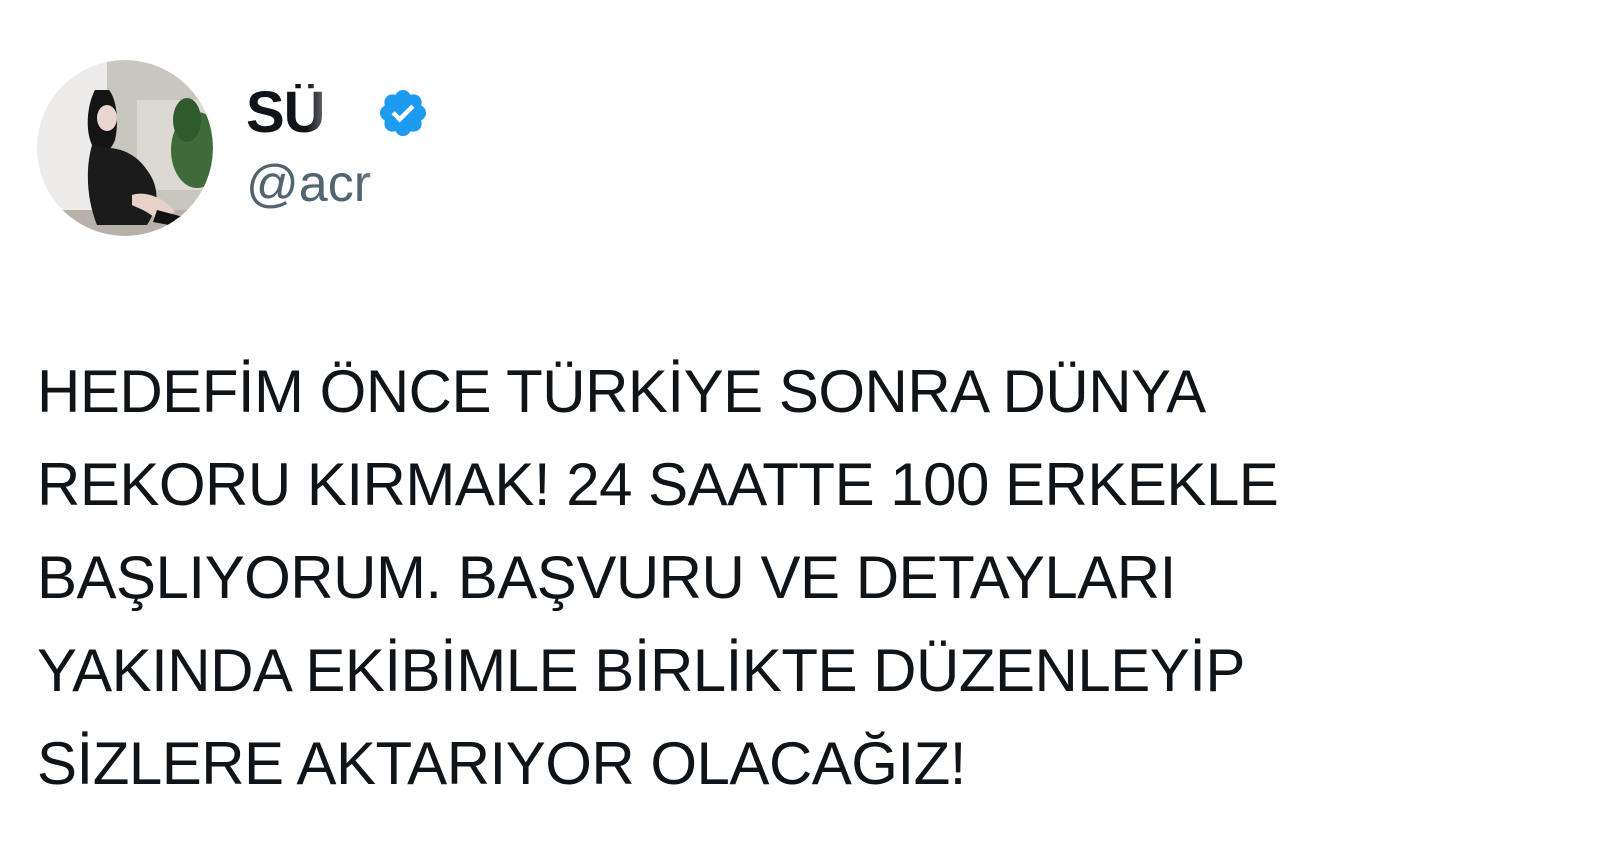  I want to click on tweet-text-line: REKORU KIRMAK! 24 SAATTE 100 ERKEKLE, so click(658, 484).